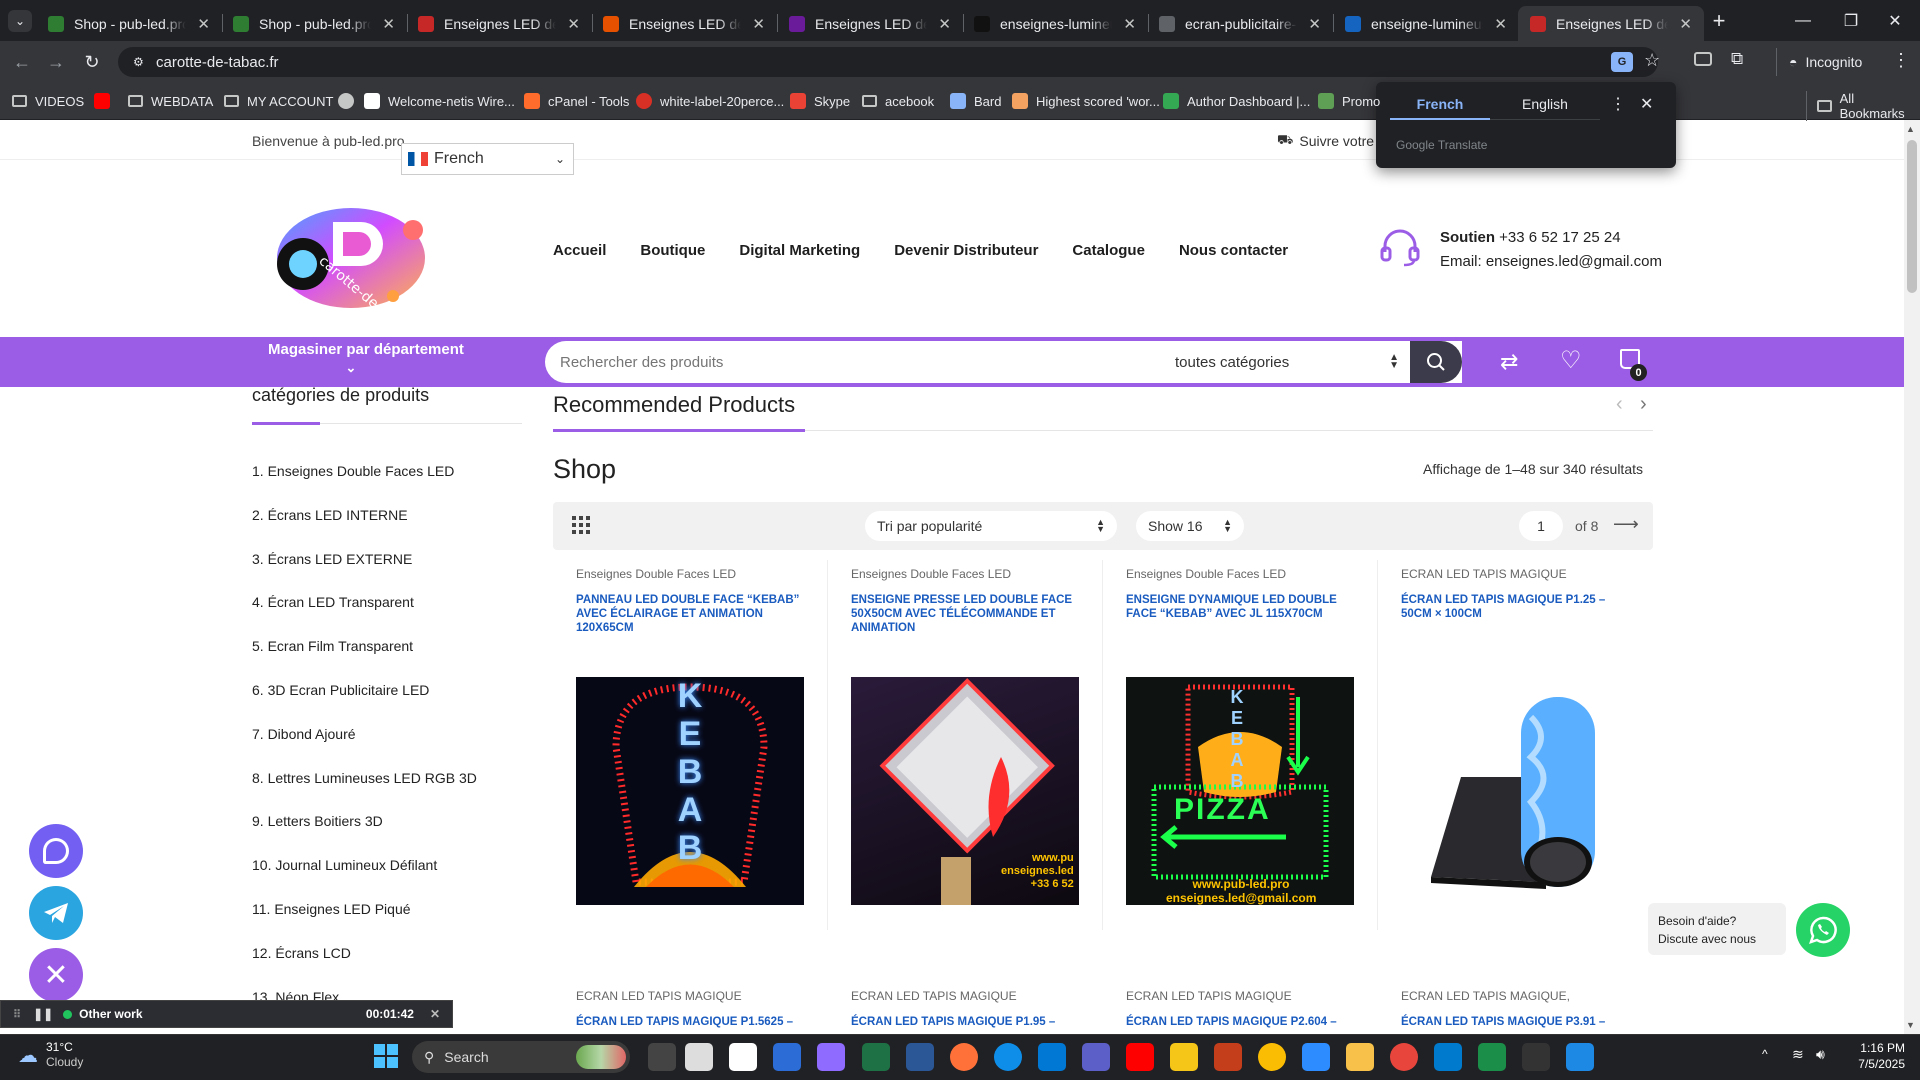 This screenshot has width=1920, height=1080. What do you see at coordinates (920, 1057) in the screenshot?
I see `word-icon` at bounding box center [920, 1057].